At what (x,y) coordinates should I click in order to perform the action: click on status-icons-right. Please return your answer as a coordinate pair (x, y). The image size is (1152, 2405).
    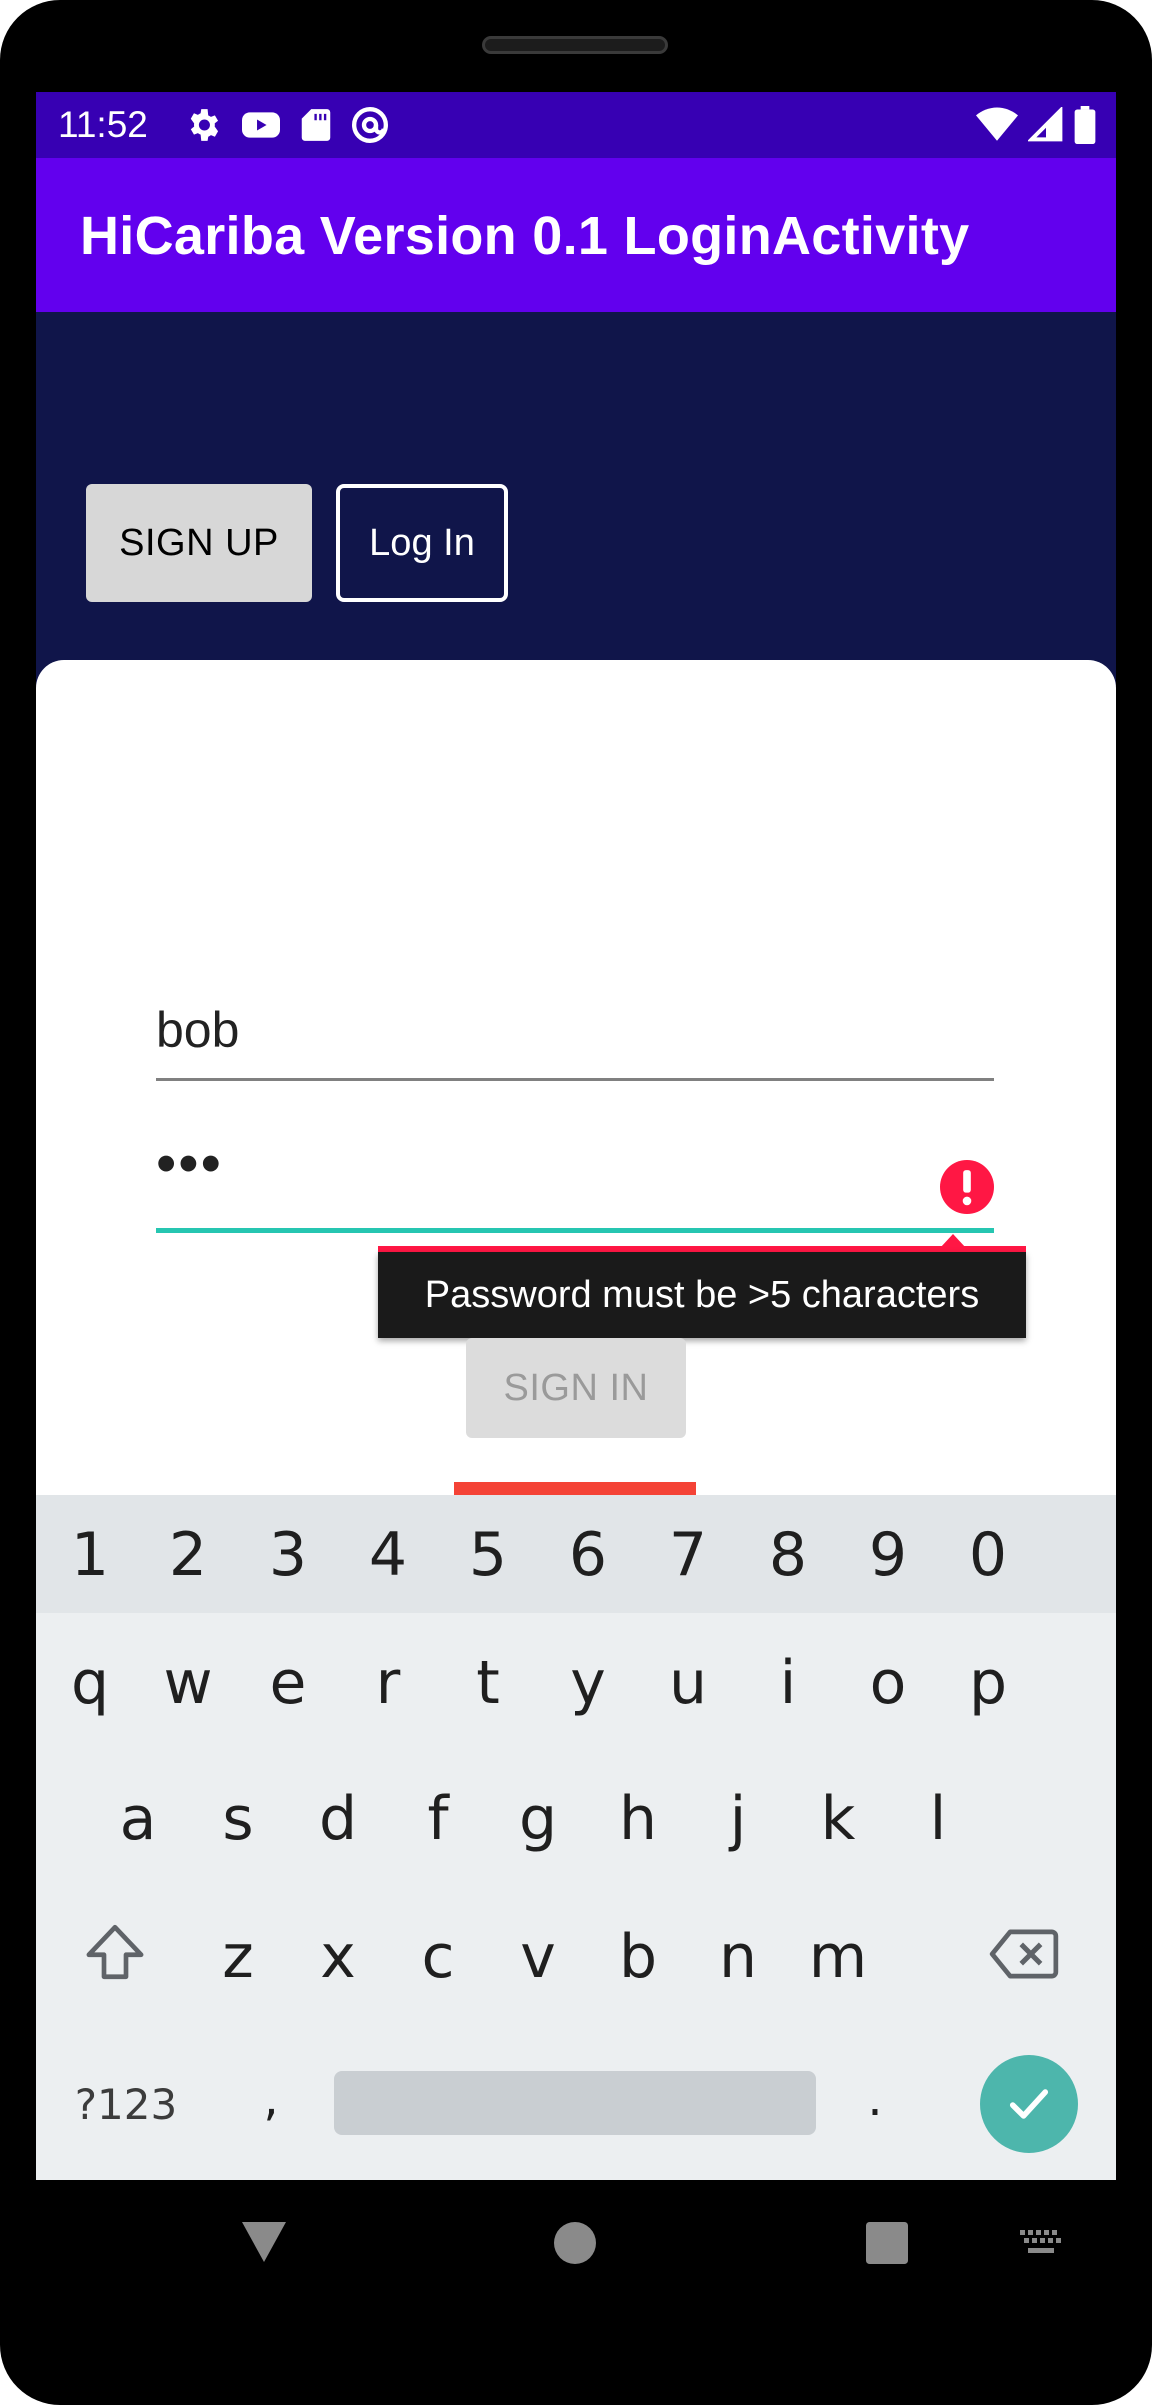
    Looking at the image, I should click on (1036, 125).